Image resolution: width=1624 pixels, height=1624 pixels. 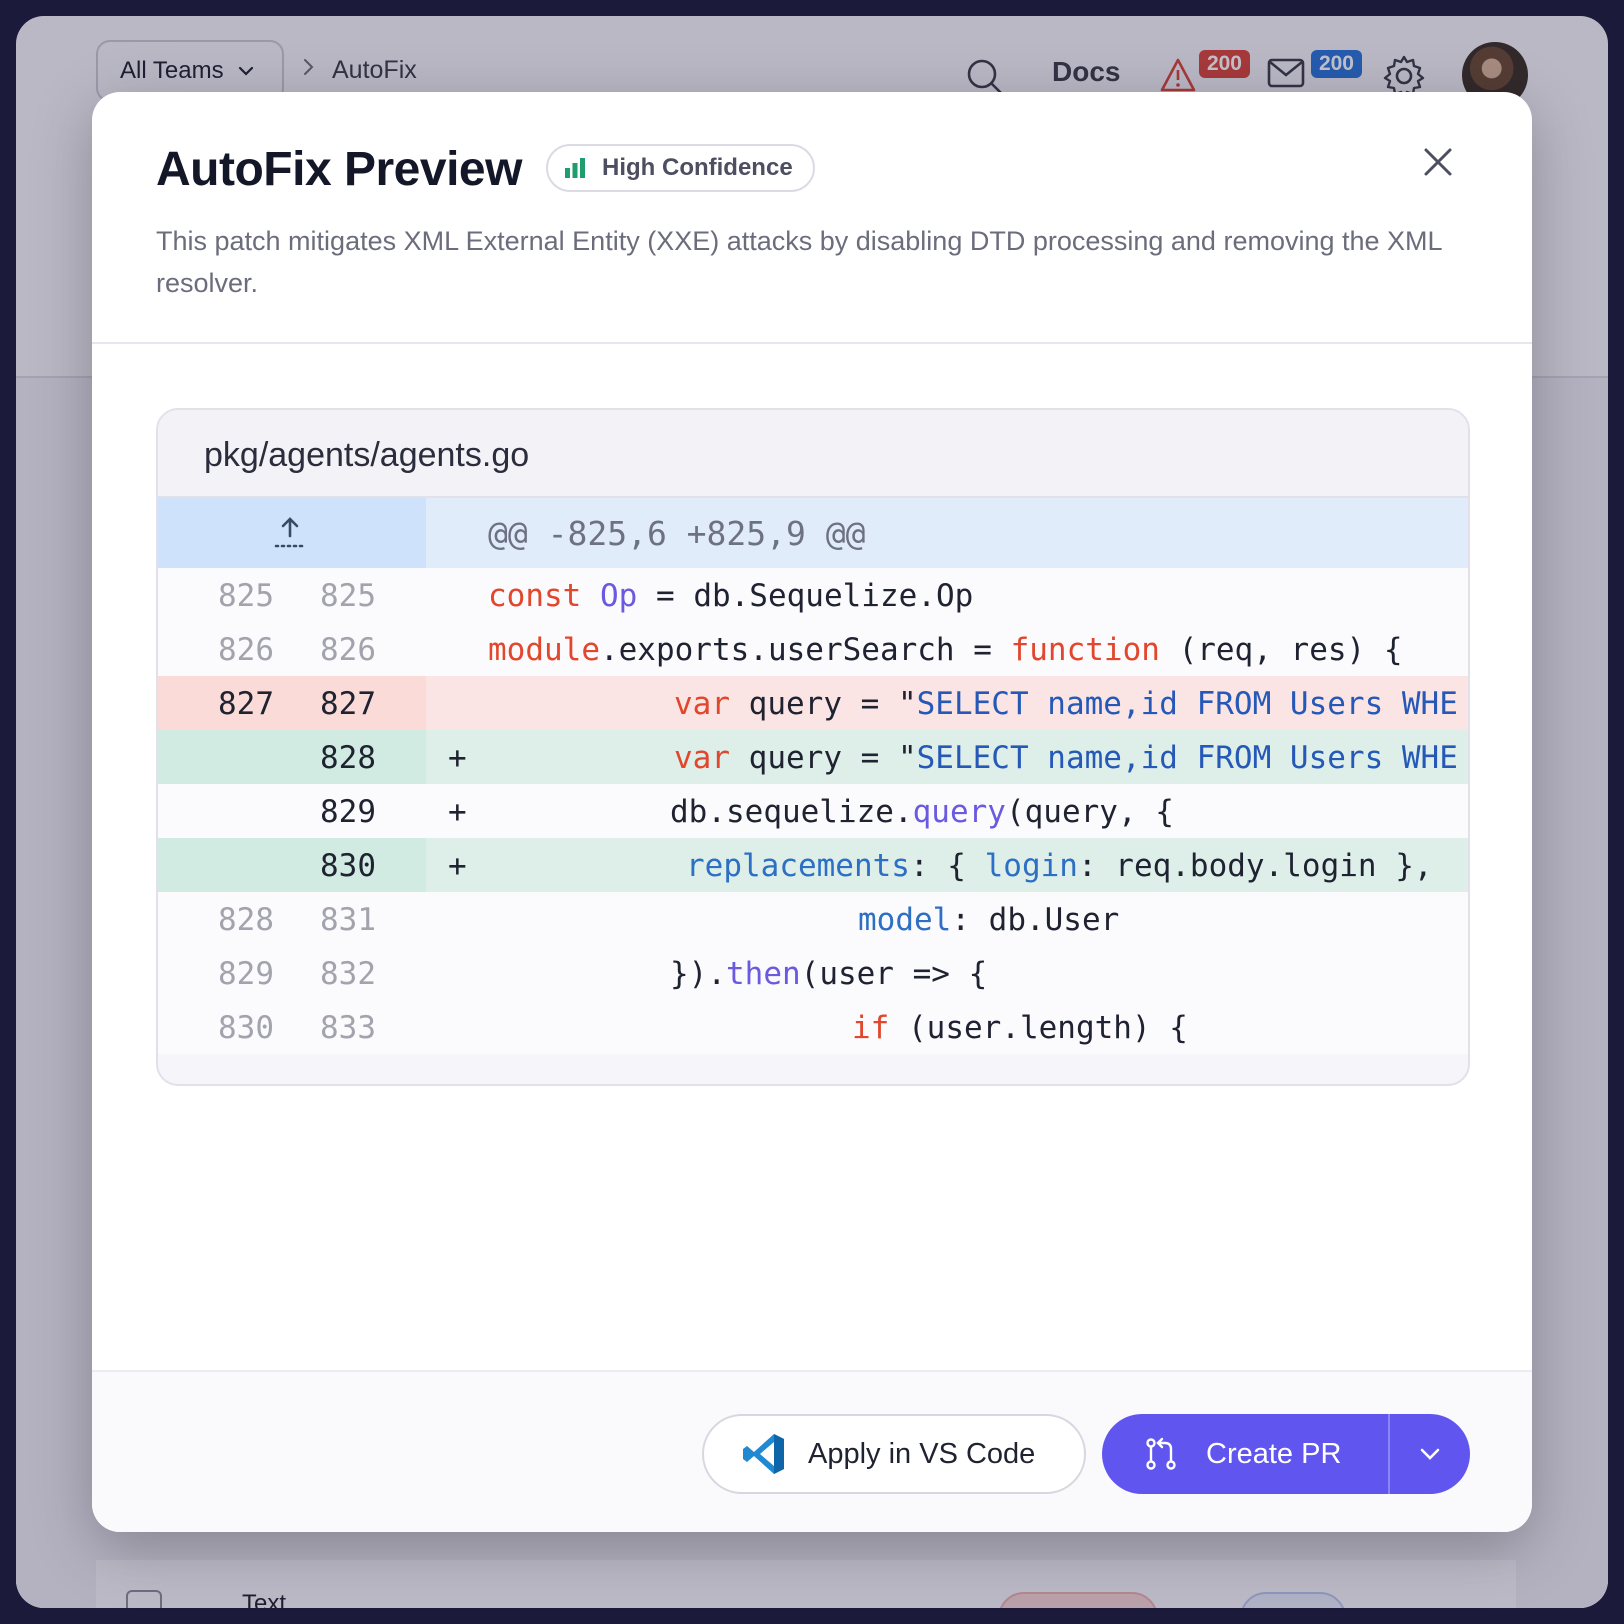 What do you see at coordinates (805, 650) in the screenshot?
I see `code-token: .exports.userSearch =` at bounding box center [805, 650].